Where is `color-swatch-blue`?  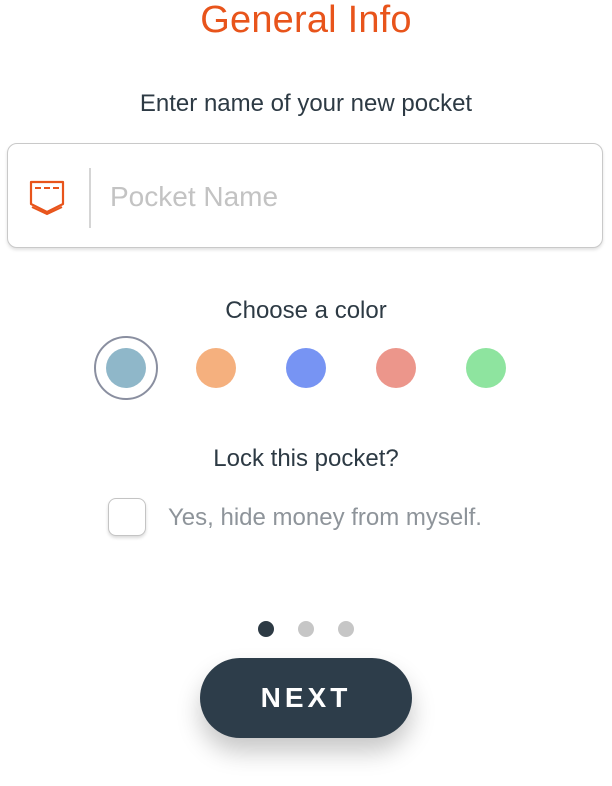
color-swatch-blue is located at coordinates (306, 368).